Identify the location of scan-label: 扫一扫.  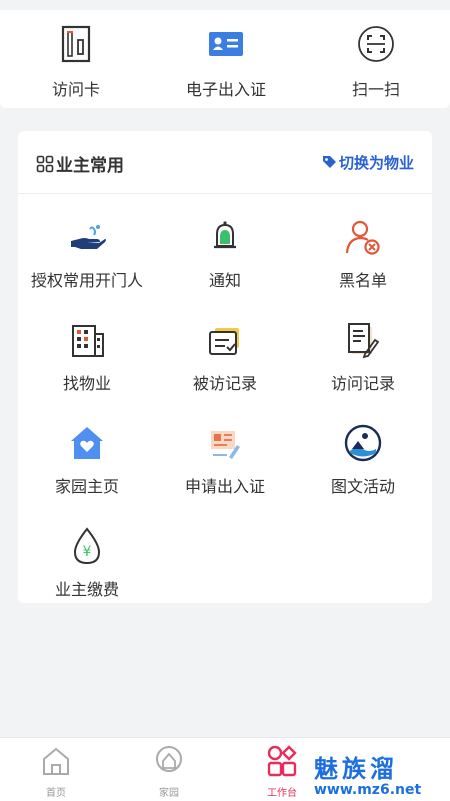
(375, 89).